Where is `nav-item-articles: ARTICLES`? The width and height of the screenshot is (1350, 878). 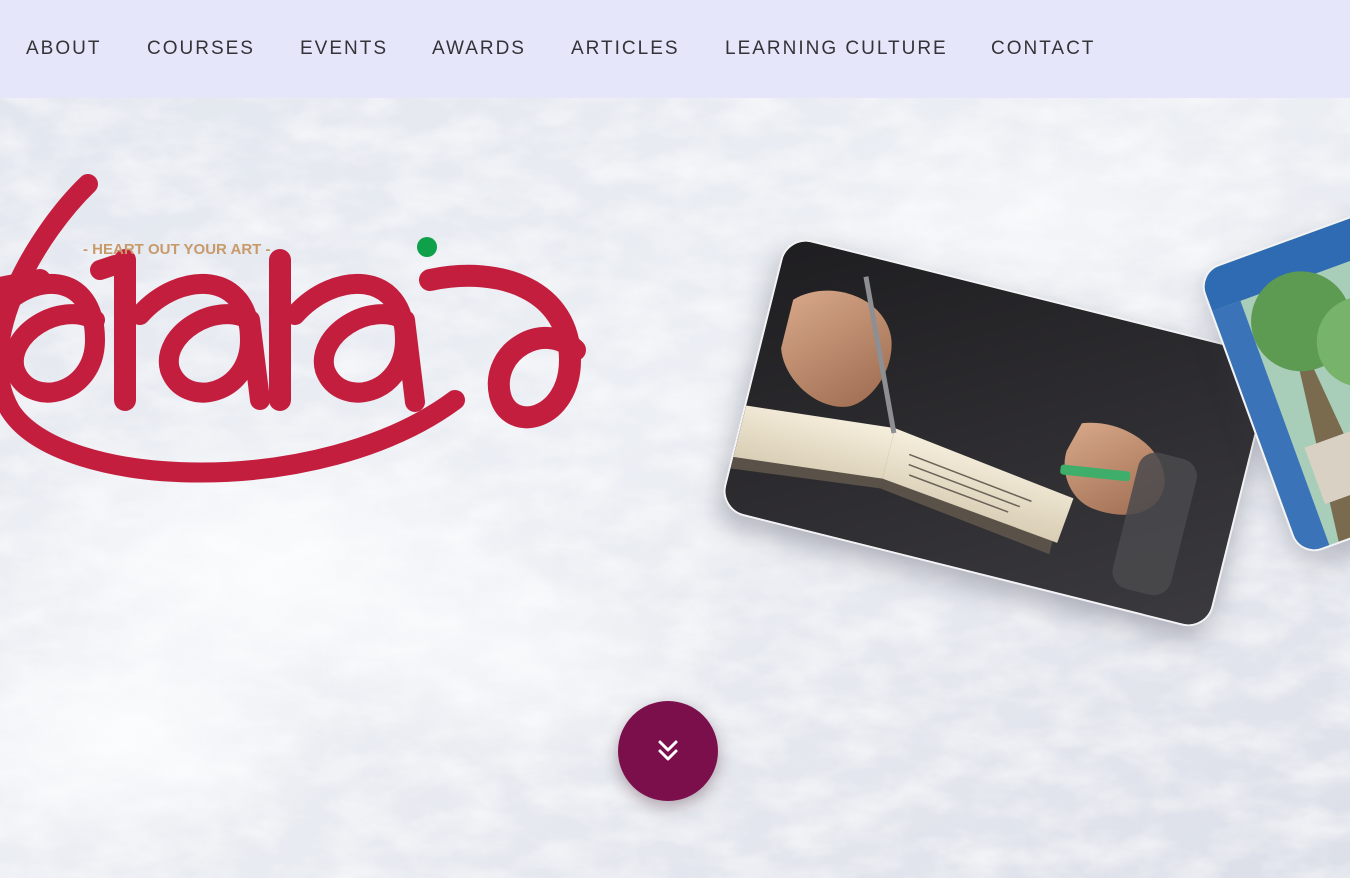
nav-item-articles: ARTICLES is located at coordinates (625, 49).